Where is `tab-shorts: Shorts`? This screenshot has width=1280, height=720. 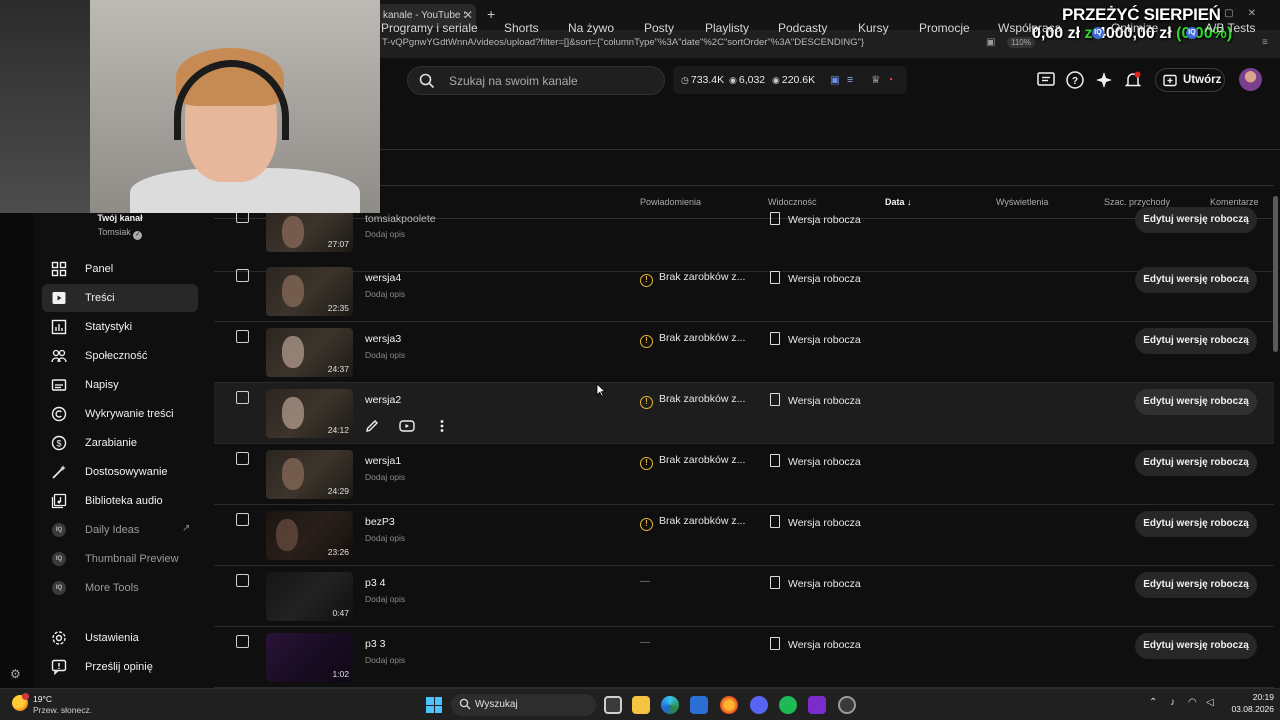
tab-shorts: Shorts is located at coordinates (521, 28).